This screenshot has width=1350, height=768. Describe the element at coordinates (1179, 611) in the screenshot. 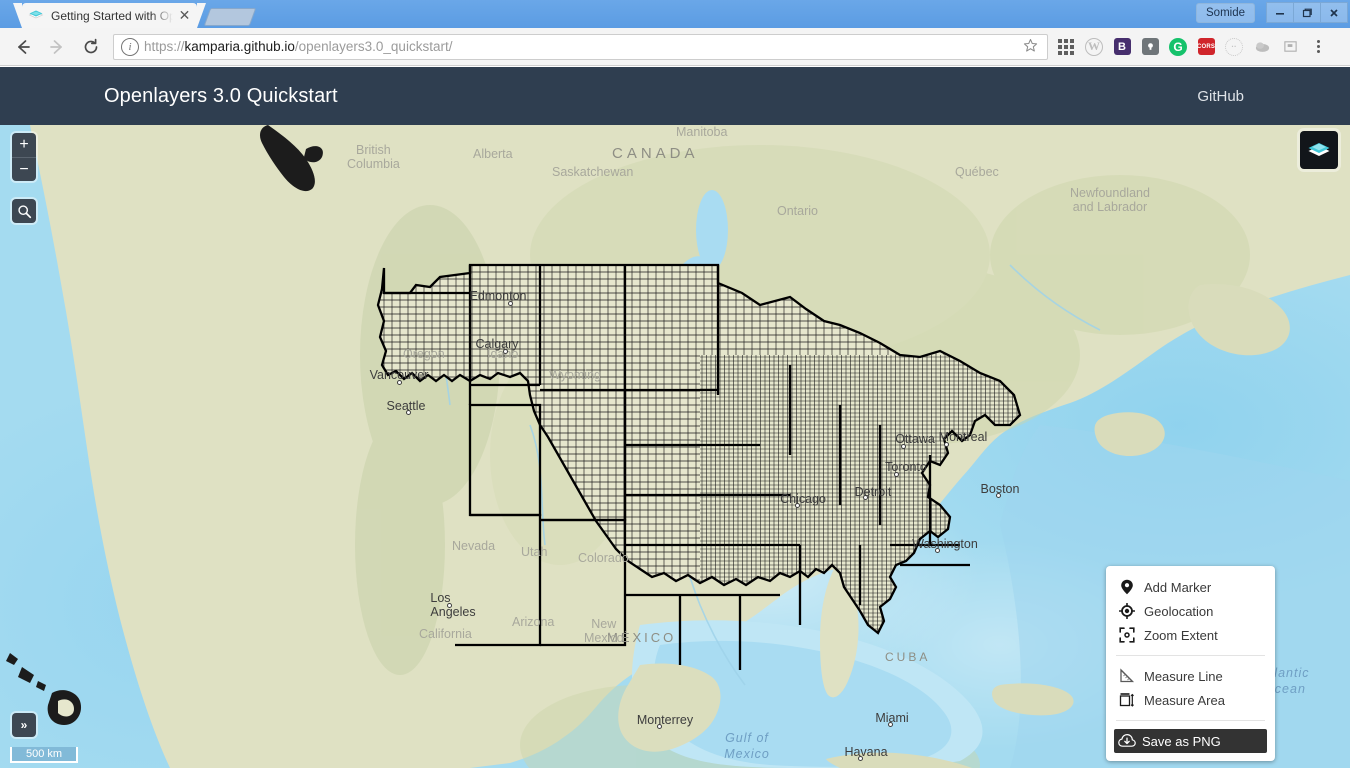

I see `menu-item-label: Geolocation` at that location.